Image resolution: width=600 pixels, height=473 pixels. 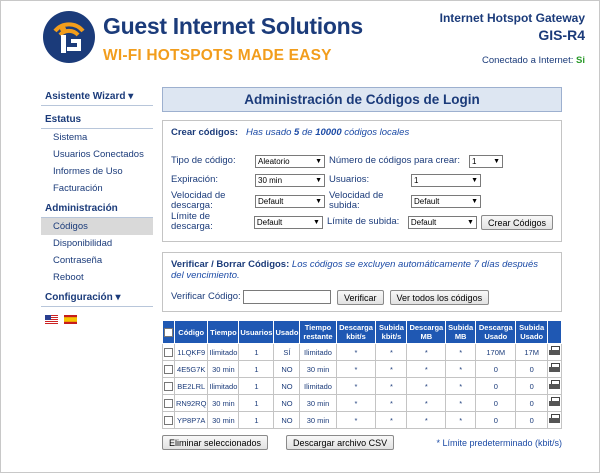 I want to click on usuarios-select: 1, so click(x=446, y=180).